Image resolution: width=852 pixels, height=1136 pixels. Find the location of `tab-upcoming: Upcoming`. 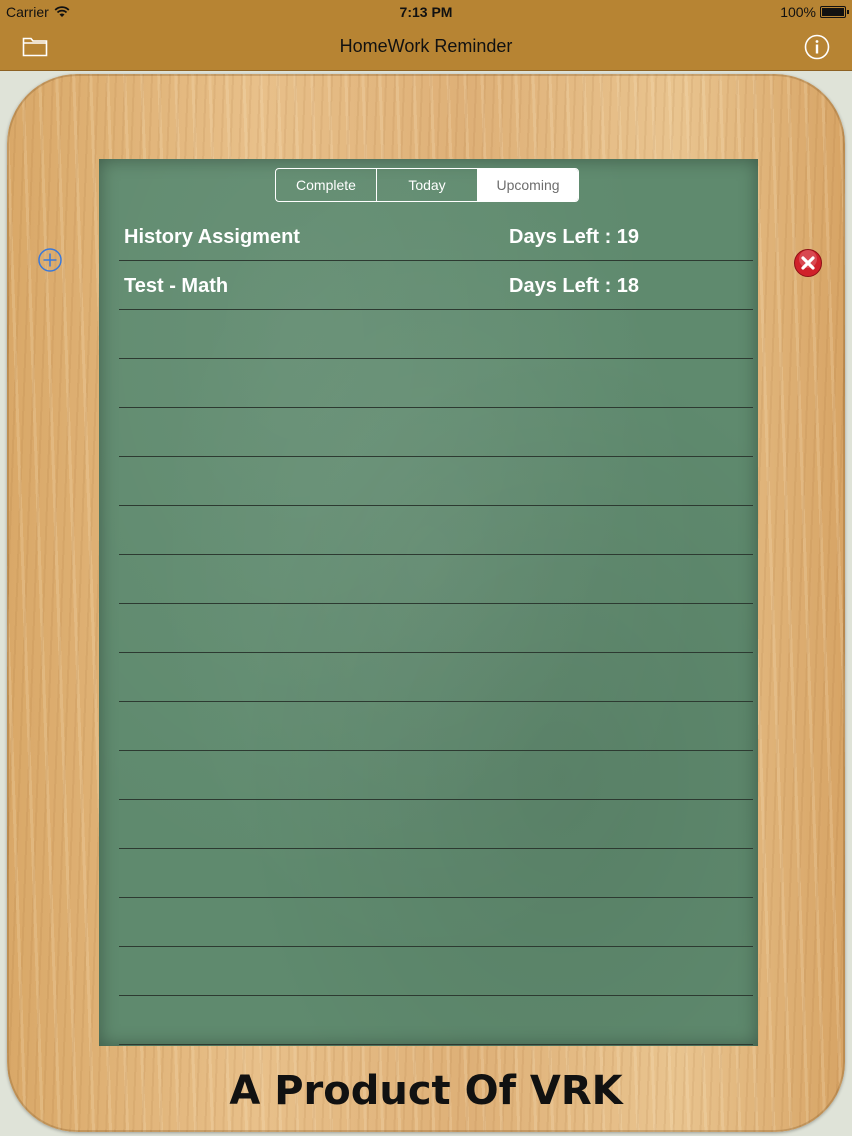

tab-upcoming: Upcoming is located at coordinates (528, 185).